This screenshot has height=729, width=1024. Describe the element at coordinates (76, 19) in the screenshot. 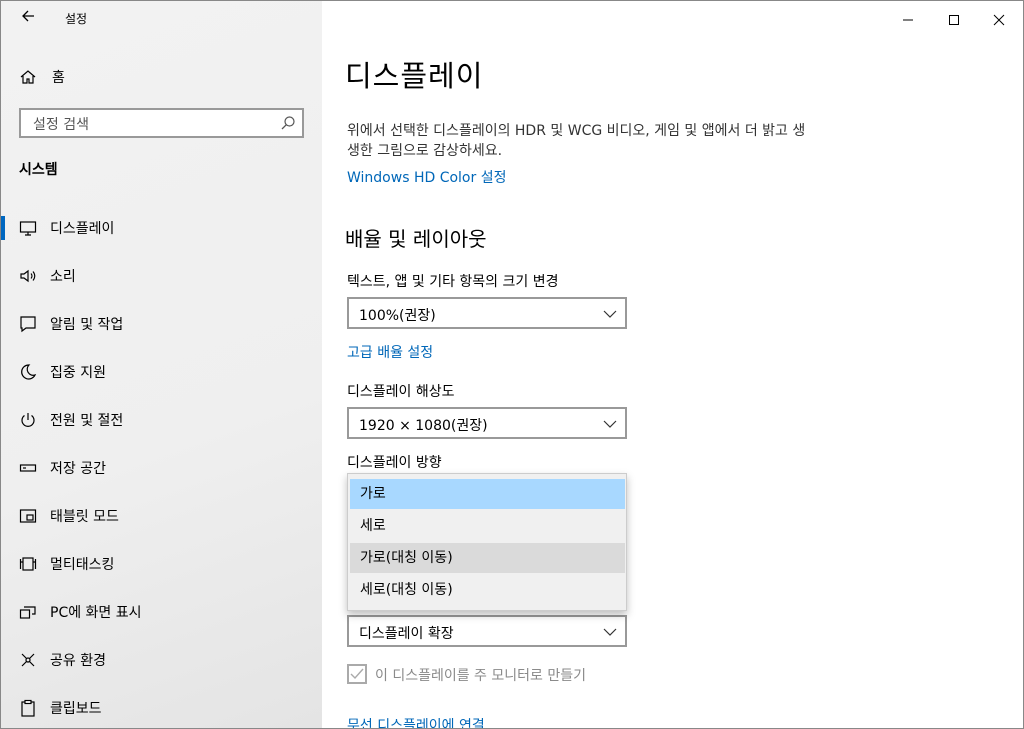

I see `window-title: 설정` at that location.